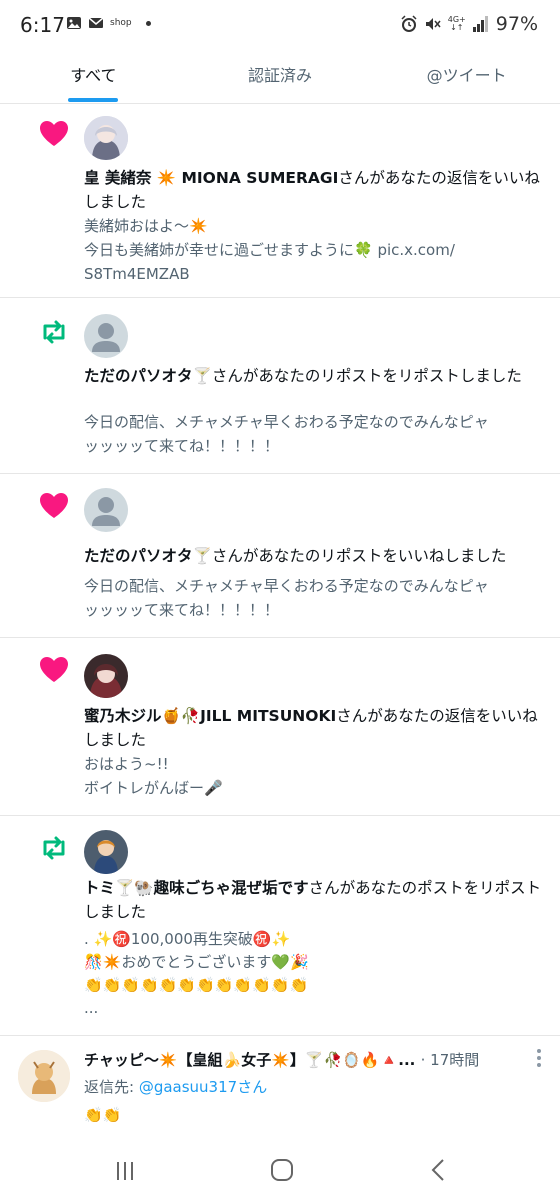 The width and height of the screenshot is (560, 1200). Describe the element at coordinates (314, 900) in the screenshot. I see `notification-text: トミ🍸🐏趣味ごちゃ混ぜ垢ですさんがあなたのポストをリポストしました` at that location.